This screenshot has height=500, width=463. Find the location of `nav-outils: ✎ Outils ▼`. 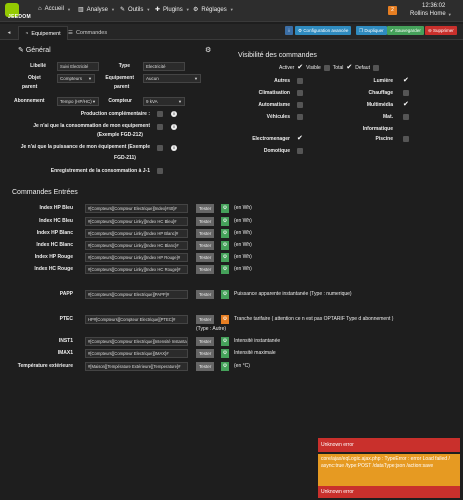

nav-outils: ✎ Outils ▼ is located at coordinates (135, 10).